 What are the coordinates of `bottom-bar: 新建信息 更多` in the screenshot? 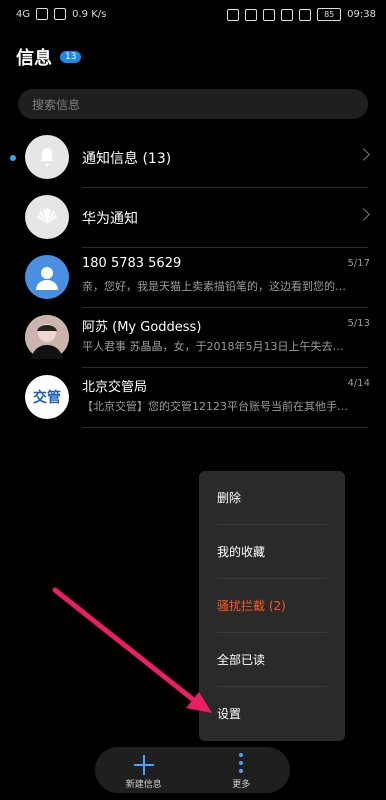 It's located at (192, 770).